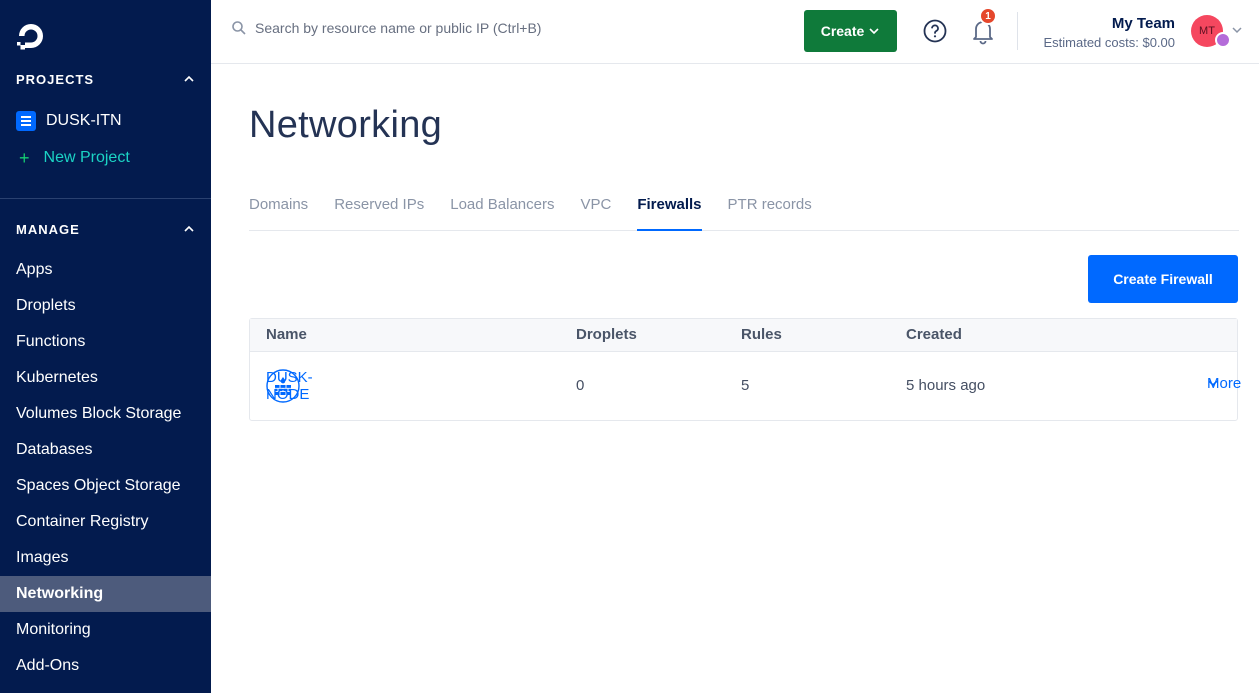  I want to click on sidebar-item-container-registry: Container Registry, so click(105, 522).